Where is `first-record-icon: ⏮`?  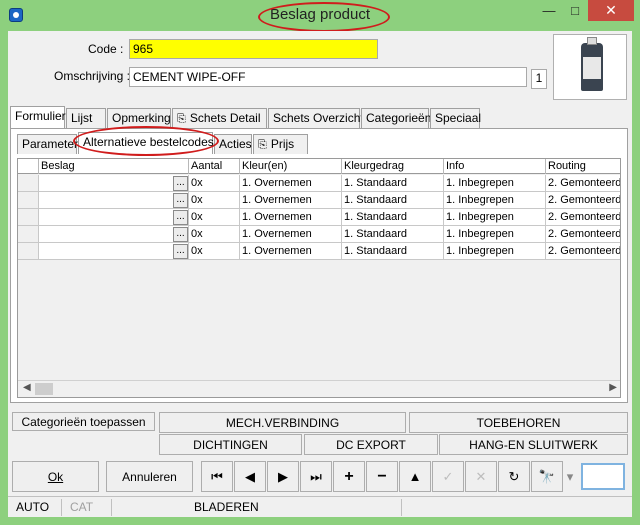
first-record-icon: ⏮ is located at coordinates (217, 476).